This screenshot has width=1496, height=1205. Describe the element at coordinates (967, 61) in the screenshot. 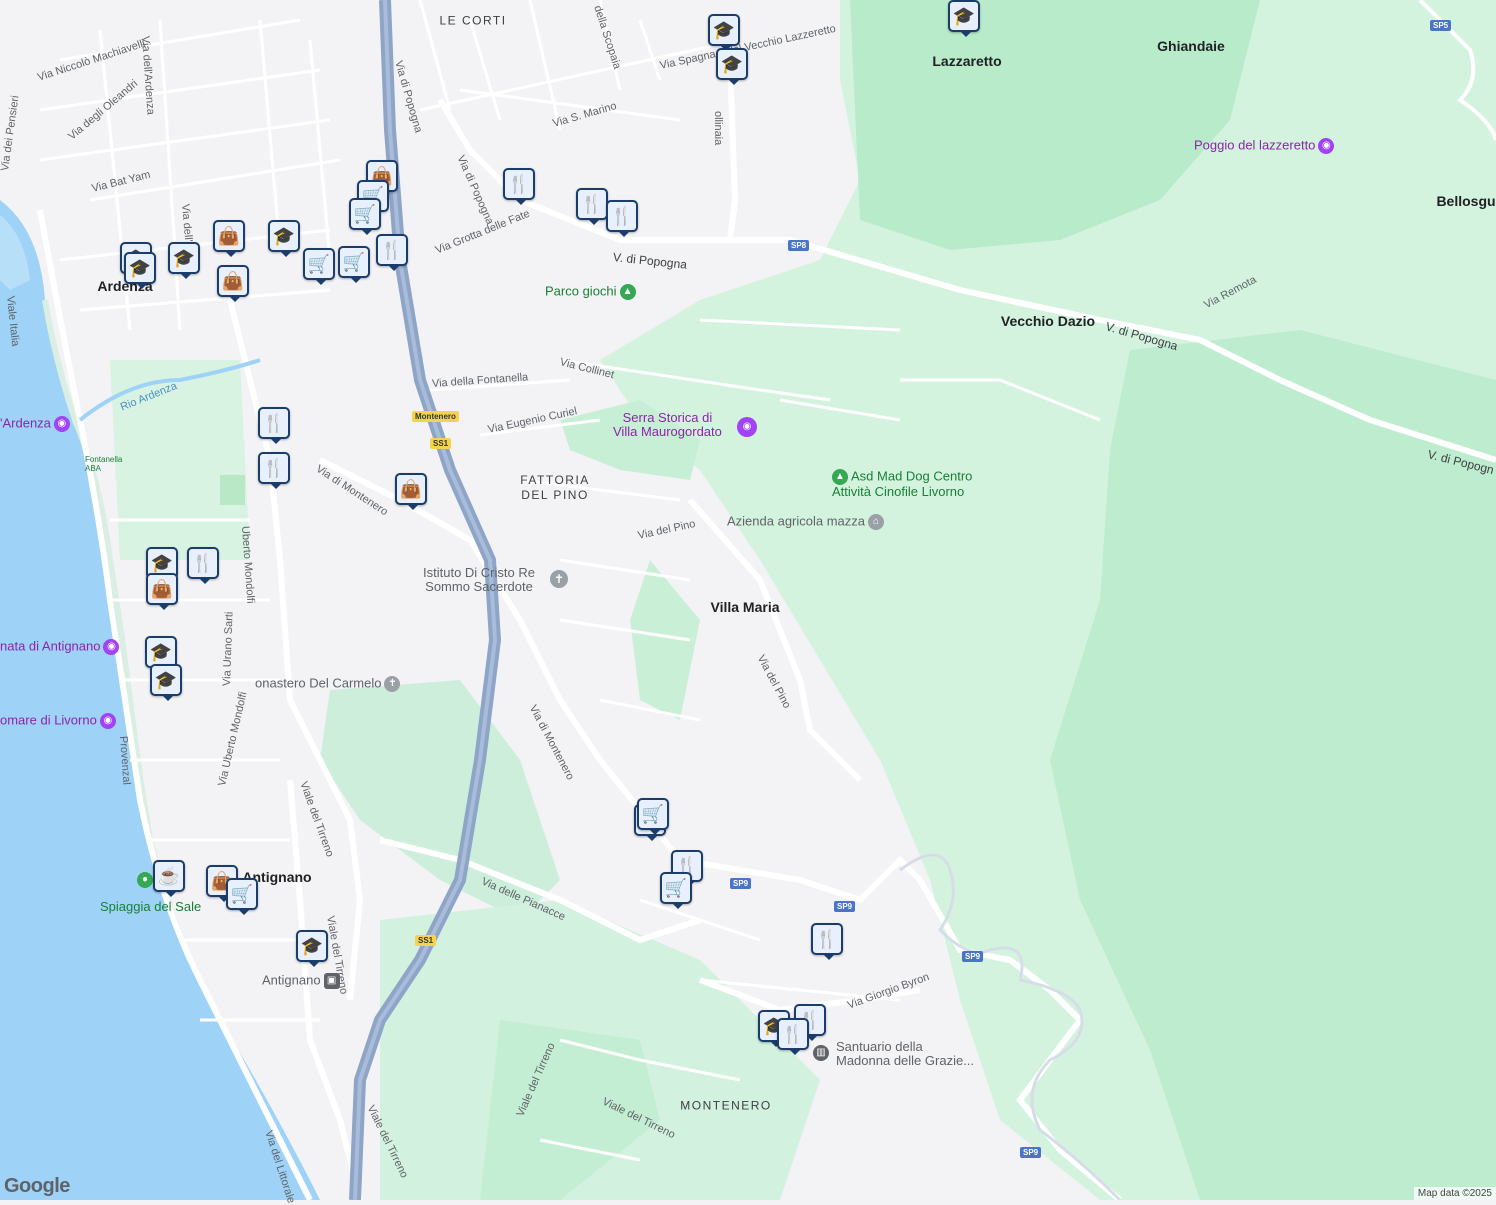

I see `place-lazzaretto: Lazzaretto` at that location.